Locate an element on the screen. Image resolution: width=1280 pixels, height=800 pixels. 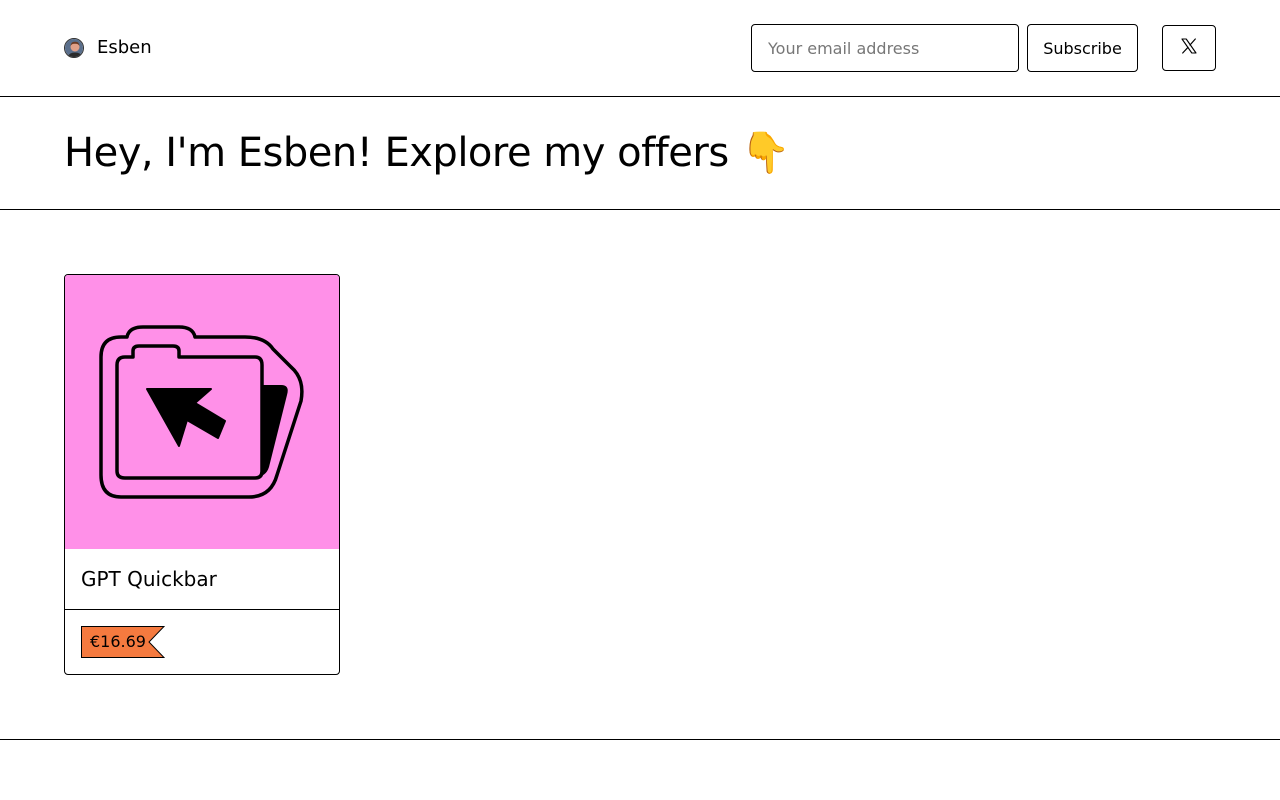
brand-name: Esben is located at coordinates (124, 47).